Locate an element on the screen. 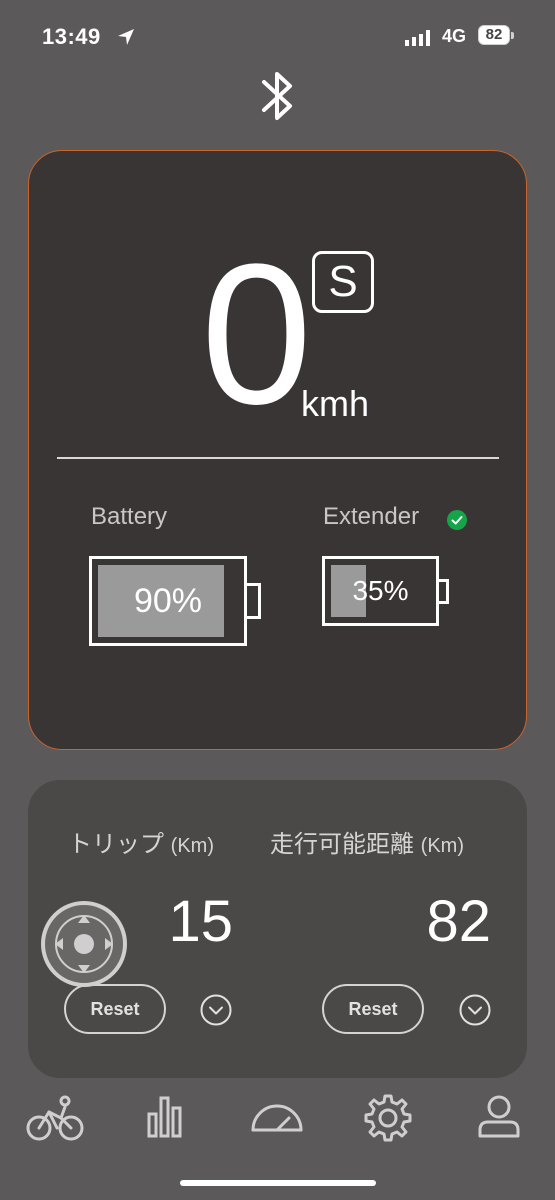  extender-terminal is located at coordinates (444, 591).